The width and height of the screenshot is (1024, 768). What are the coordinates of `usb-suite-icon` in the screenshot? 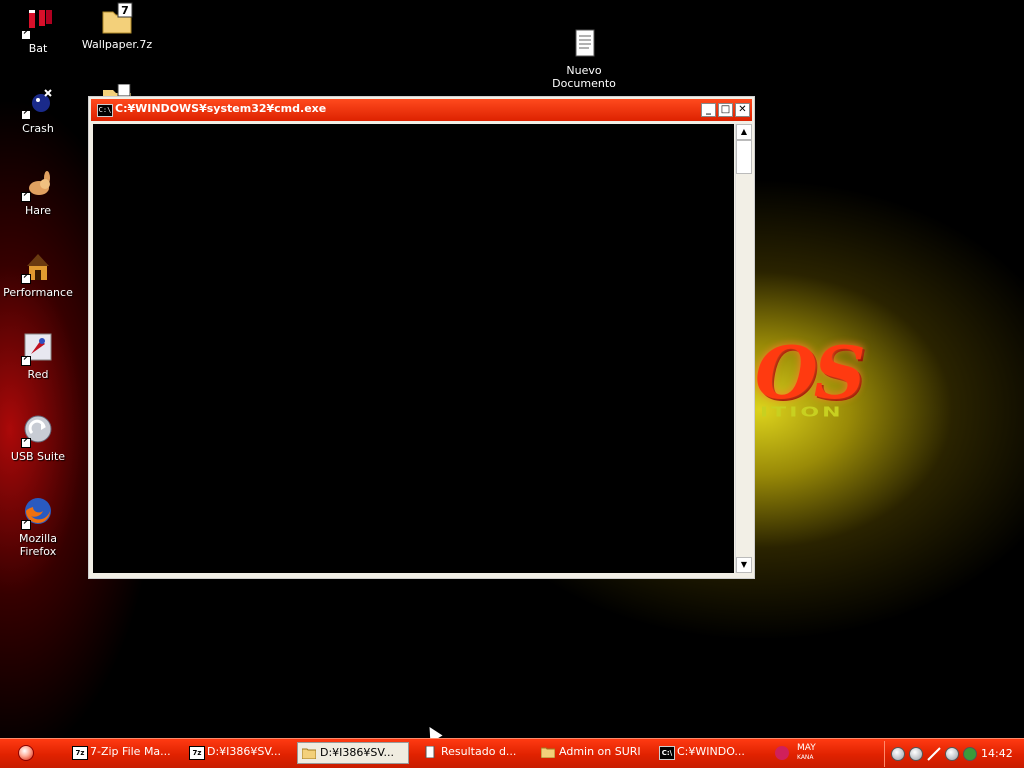 It's located at (38, 431).